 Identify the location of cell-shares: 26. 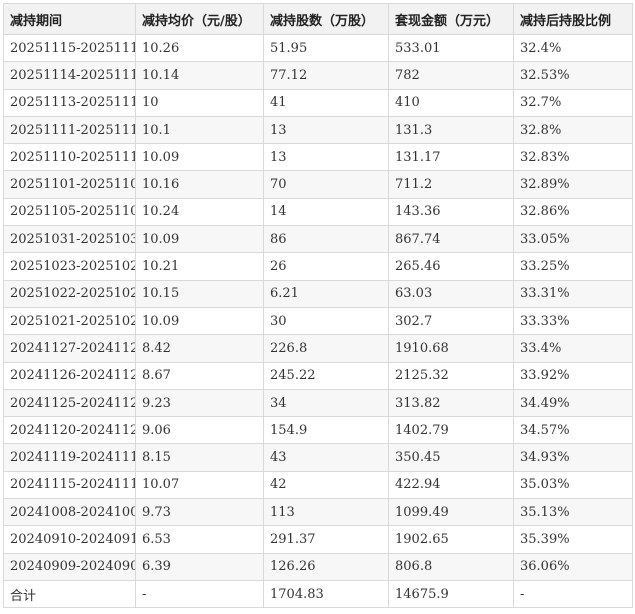
(326, 266).